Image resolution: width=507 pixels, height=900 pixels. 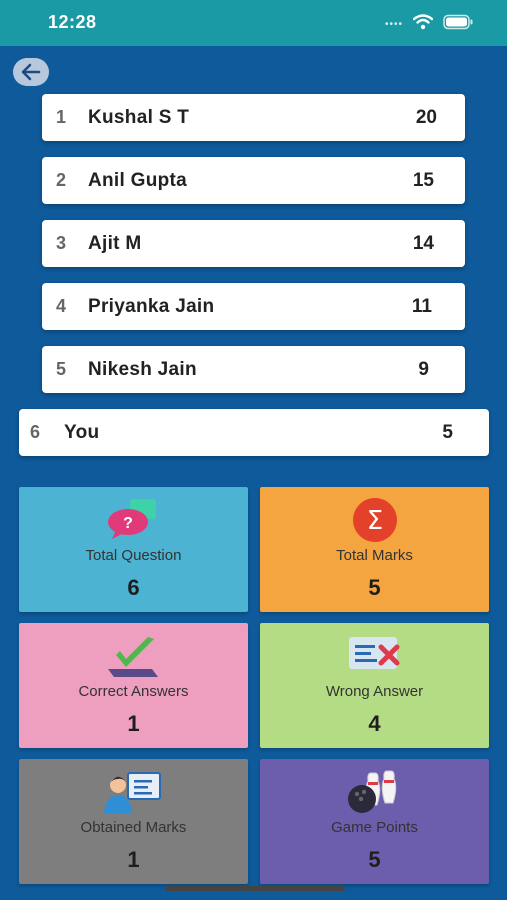 What do you see at coordinates (423, 24) in the screenshot?
I see `wifi-icon` at bounding box center [423, 24].